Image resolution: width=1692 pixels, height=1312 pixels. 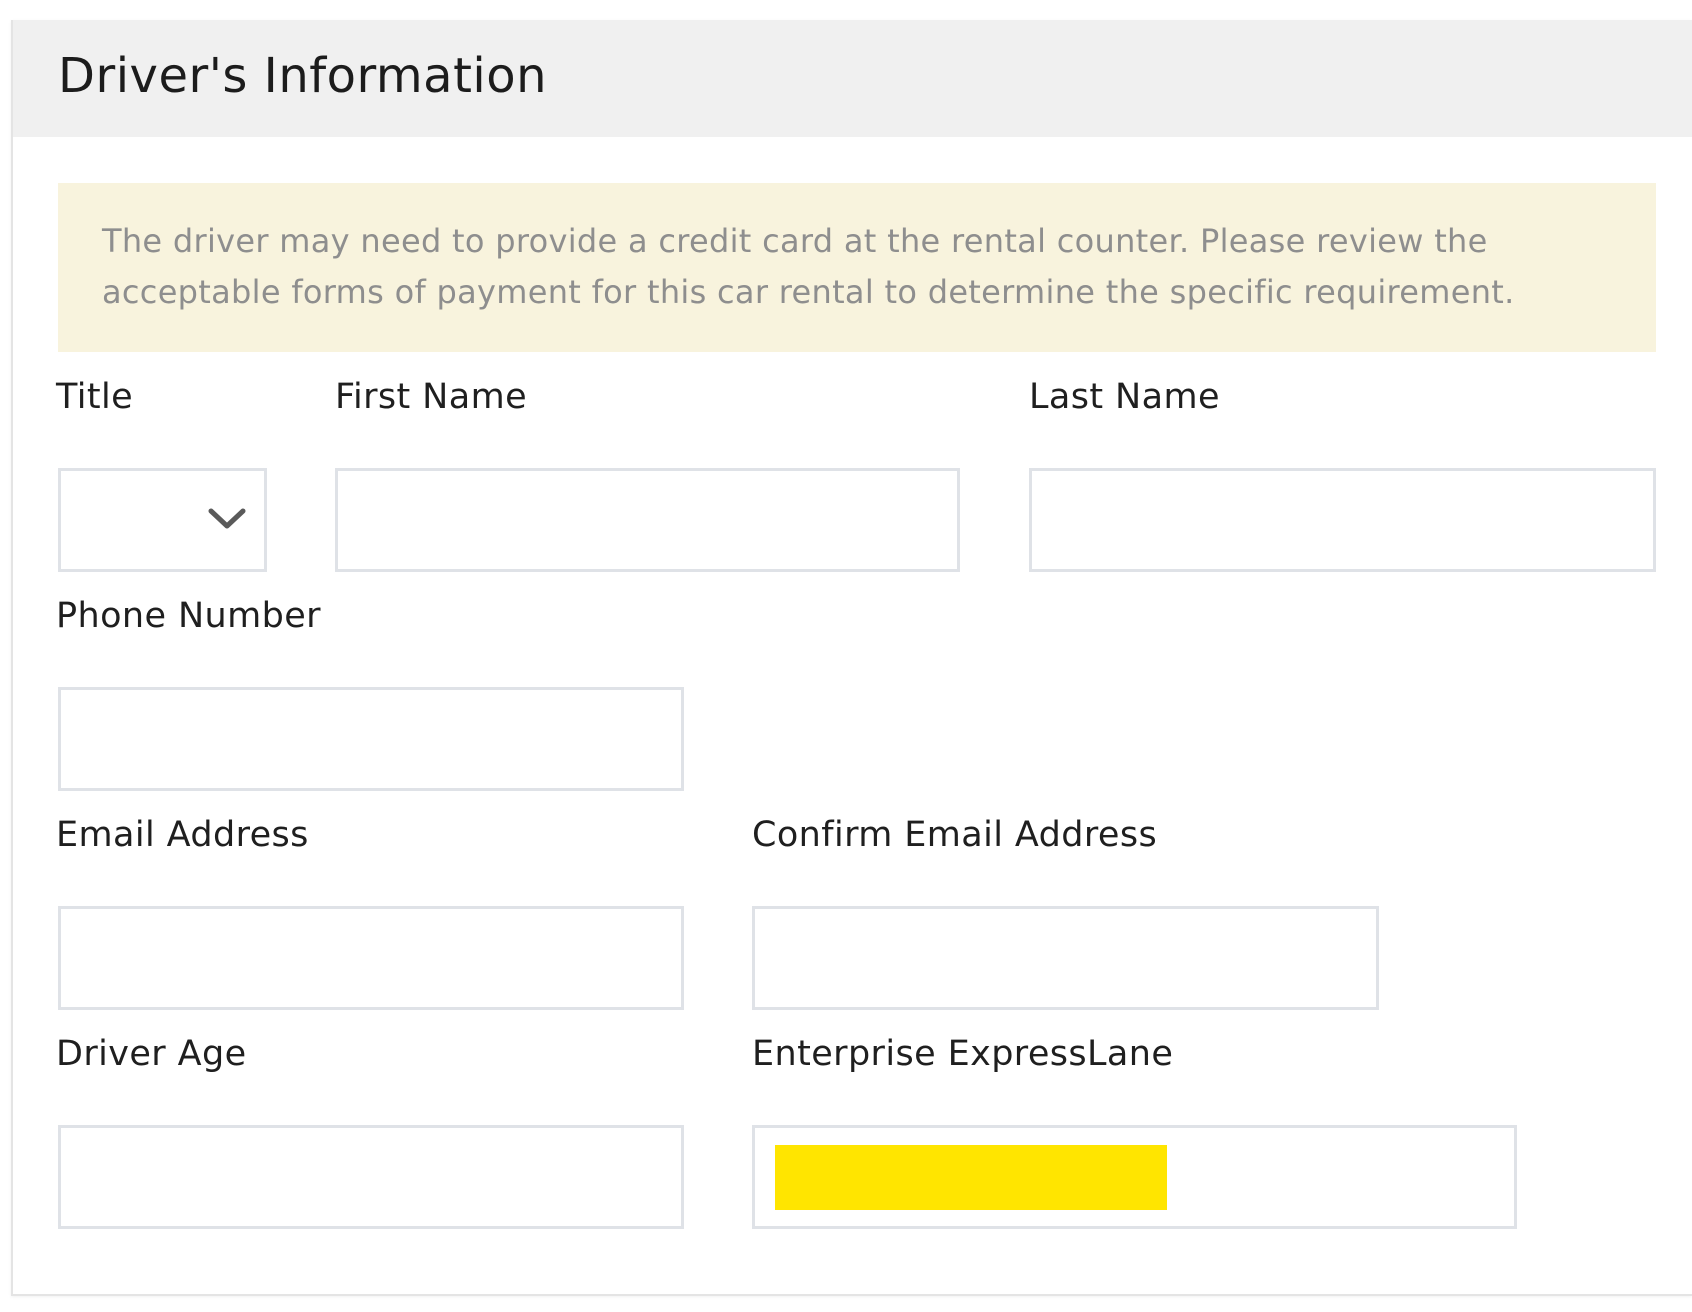 I want to click on first-name-input, so click(x=647, y=520).